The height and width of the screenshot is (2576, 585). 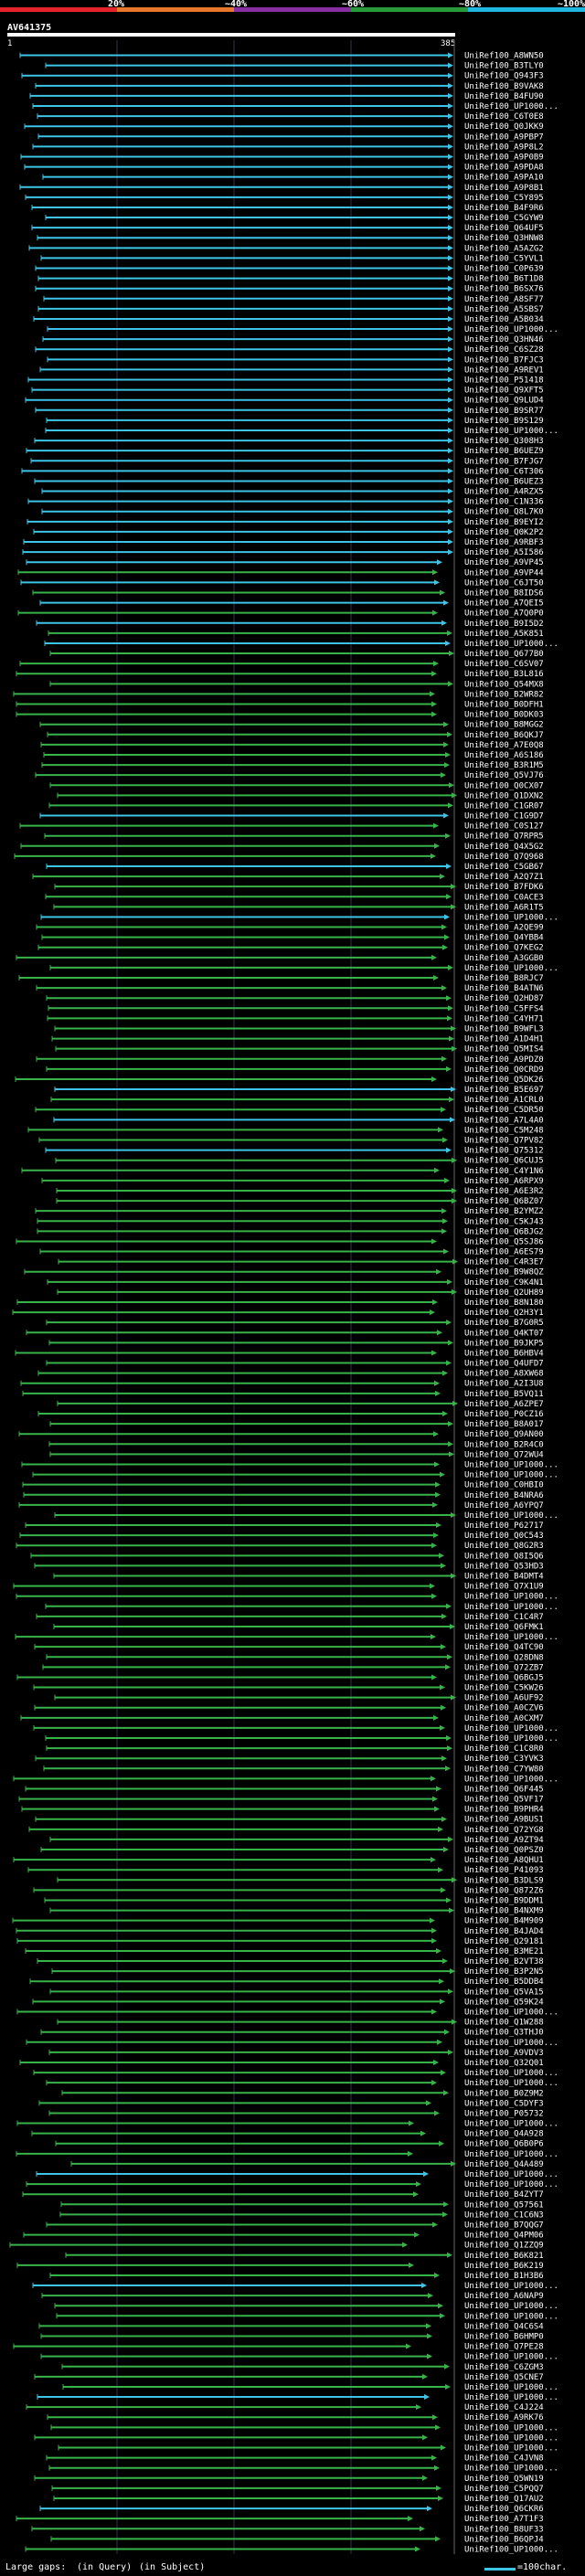 What do you see at coordinates (504, 461) in the screenshot?
I see `subject-label: UniRef100_B7FJG7` at bounding box center [504, 461].